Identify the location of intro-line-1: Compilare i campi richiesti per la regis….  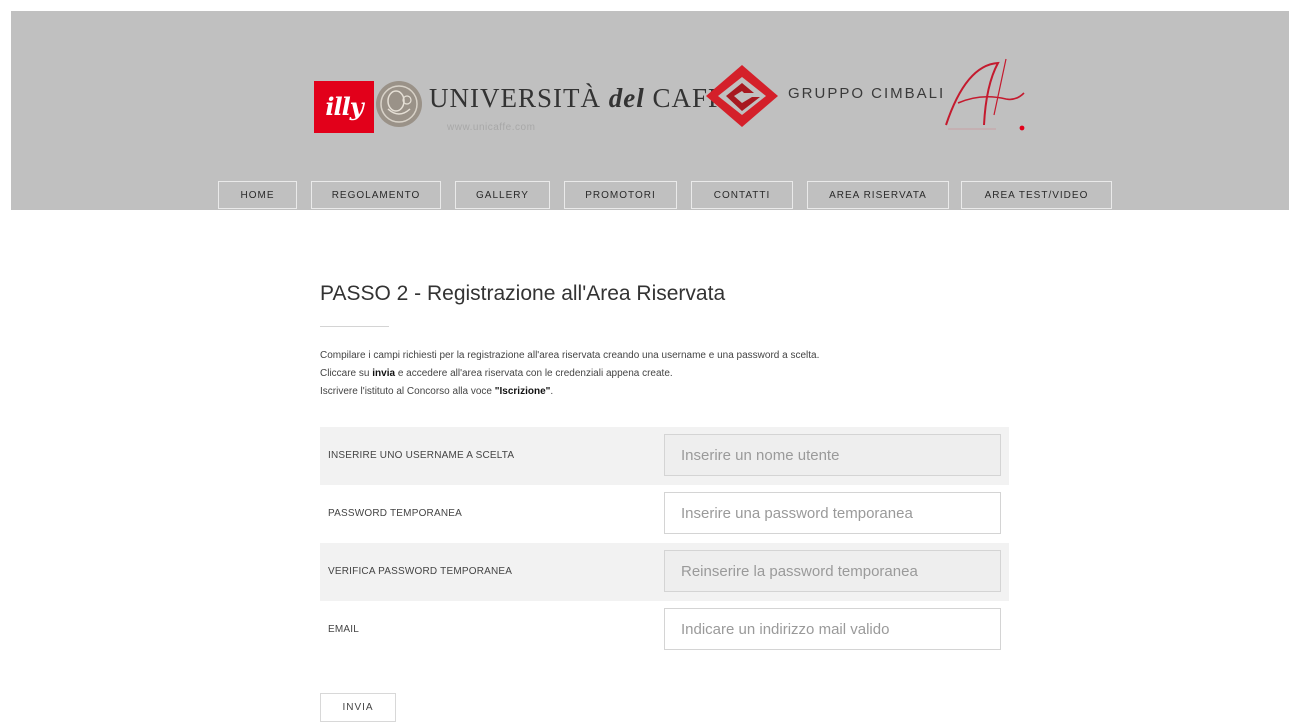
(570, 355).